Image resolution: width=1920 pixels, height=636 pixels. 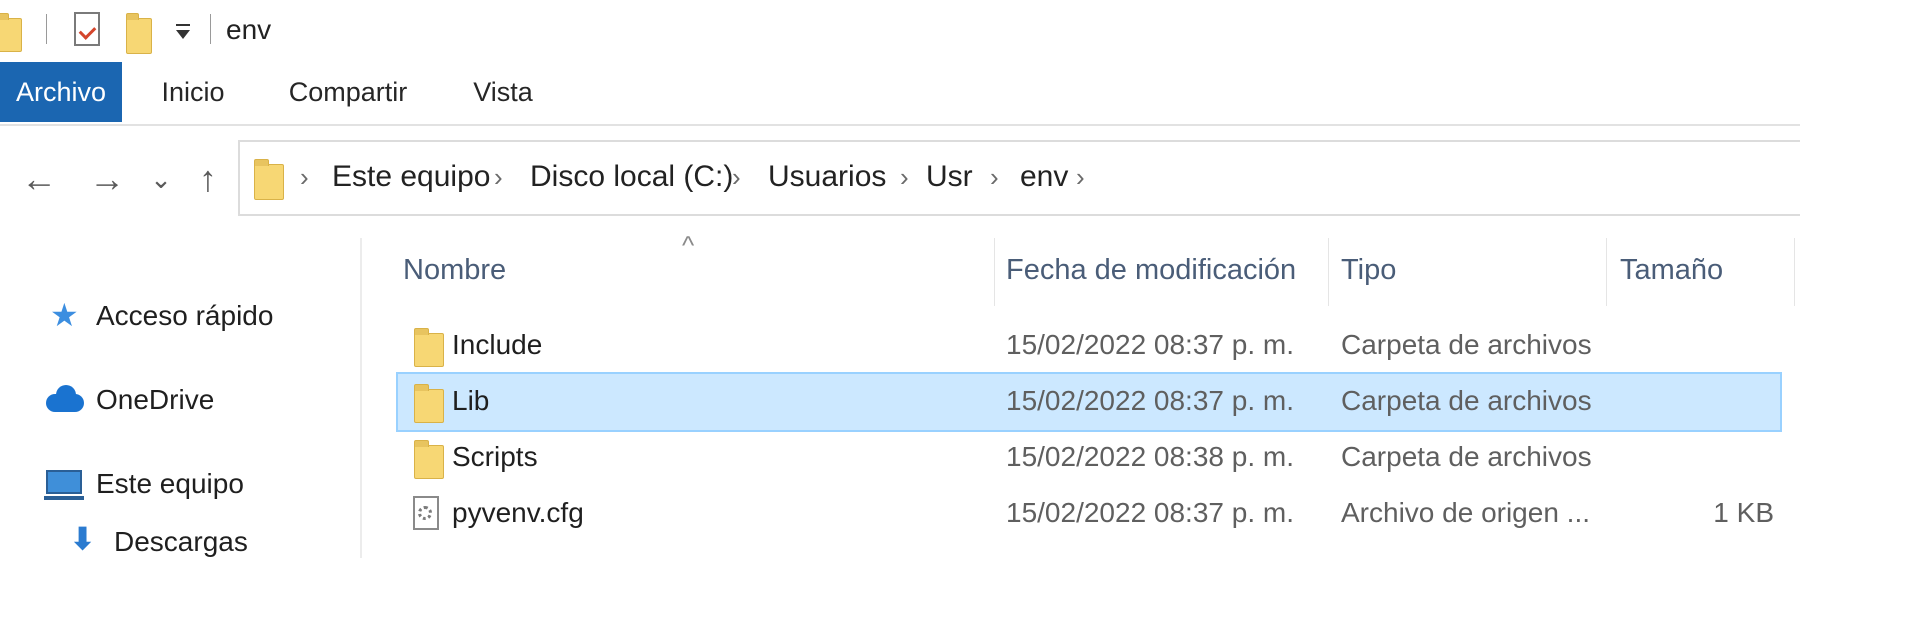 I want to click on download-arrow-icon: ⬇, so click(x=83, y=539).